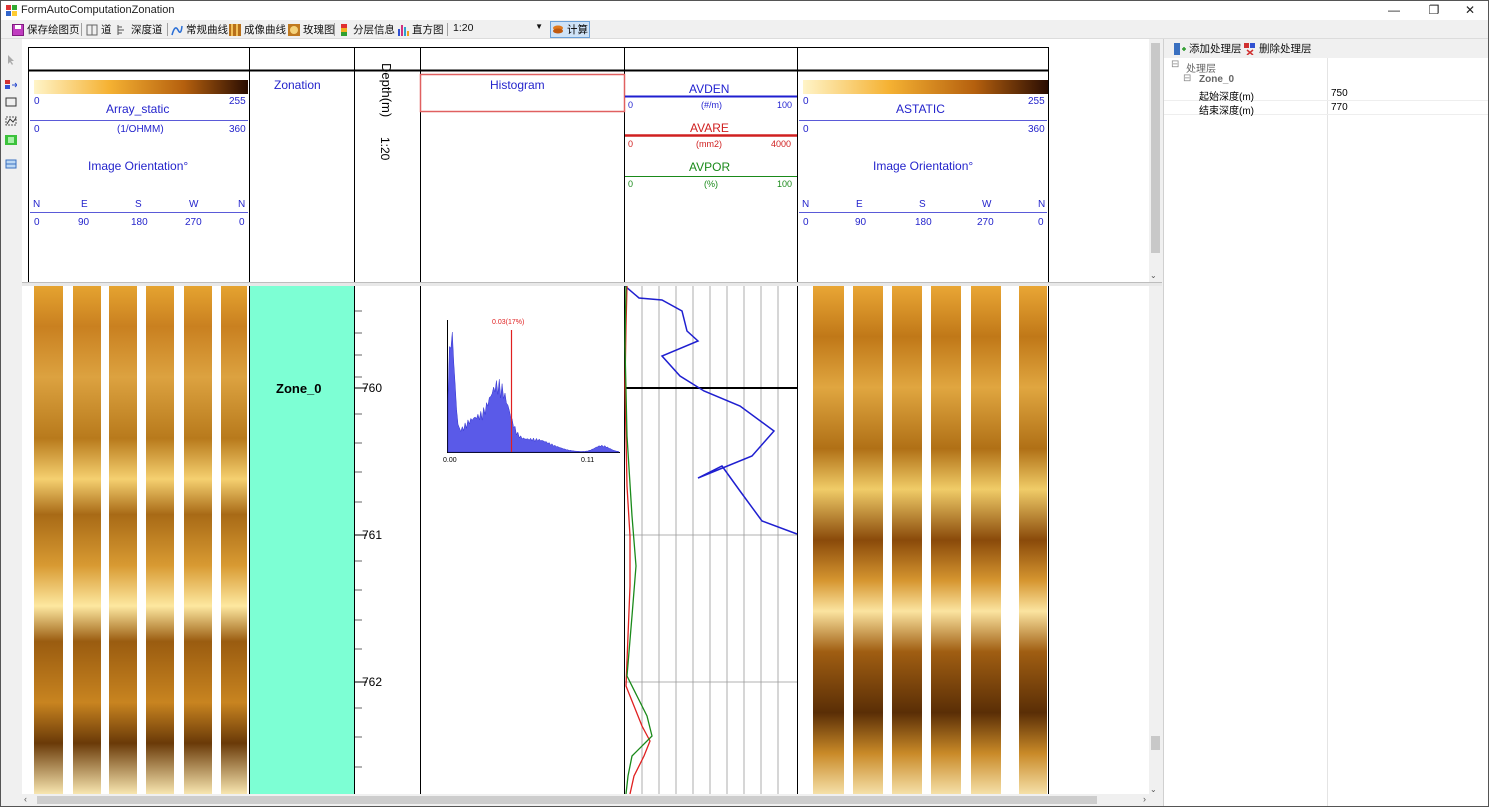 The image size is (1489, 807). What do you see at coordinates (499, 29) in the screenshot?
I see `scale-select: 1:20 ▼` at bounding box center [499, 29].